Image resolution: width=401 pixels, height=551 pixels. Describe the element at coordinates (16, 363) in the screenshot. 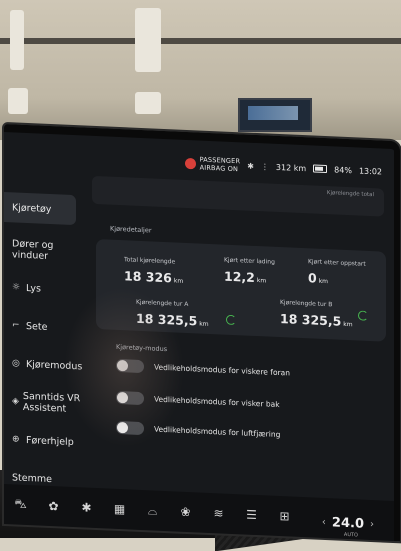

I see `steering-wheel-icon: ◎` at that location.